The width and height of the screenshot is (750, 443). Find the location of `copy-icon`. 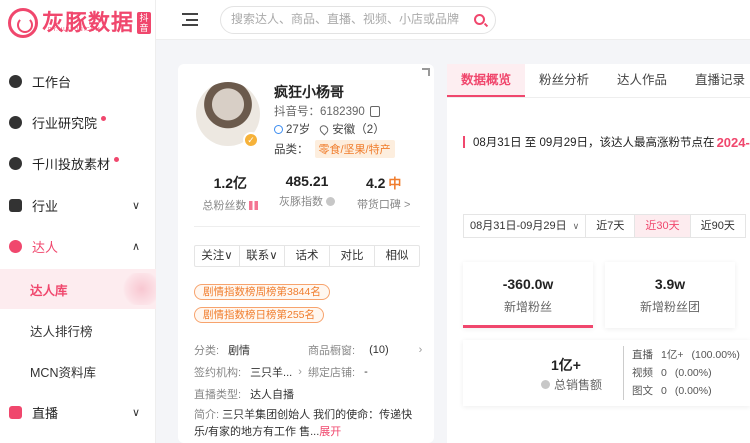

copy-icon is located at coordinates (374, 111).